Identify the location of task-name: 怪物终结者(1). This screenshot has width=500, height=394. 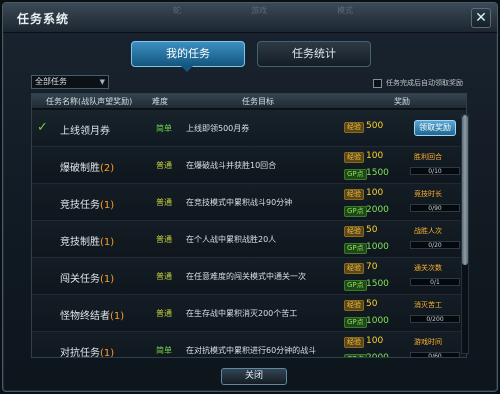
(92, 314).